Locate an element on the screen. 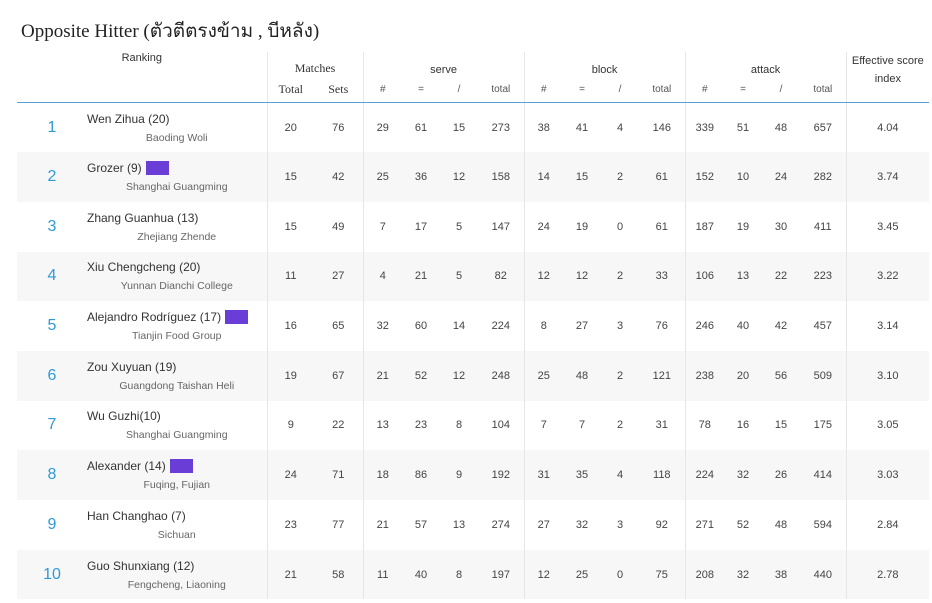 The width and height of the screenshot is (932, 603). team-name: Fuqing, Fujian is located at coordinates (177, 485).